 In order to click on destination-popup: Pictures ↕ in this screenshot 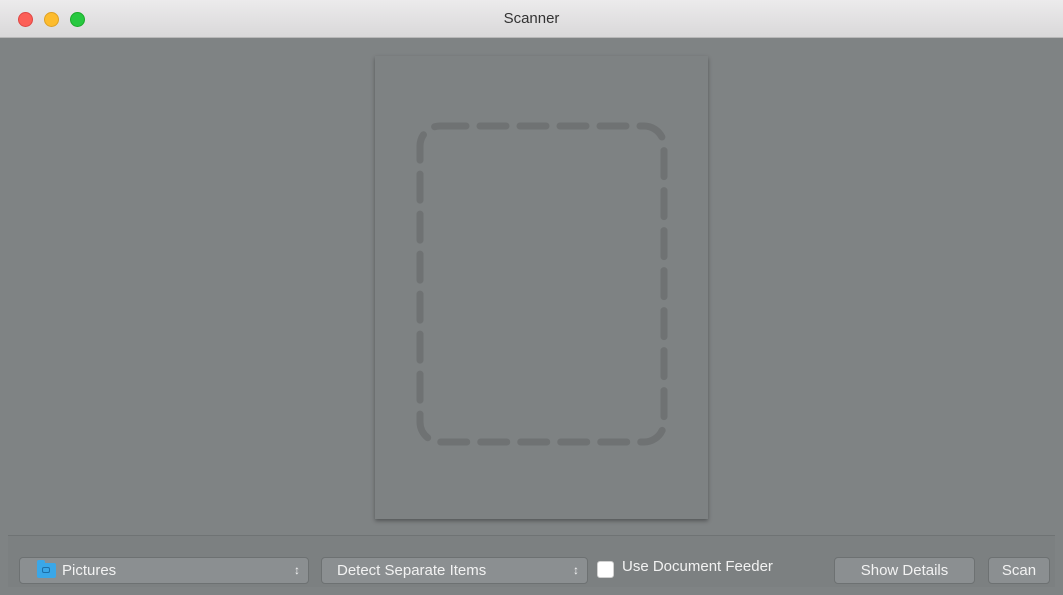, I will do `click(164, 570)`.